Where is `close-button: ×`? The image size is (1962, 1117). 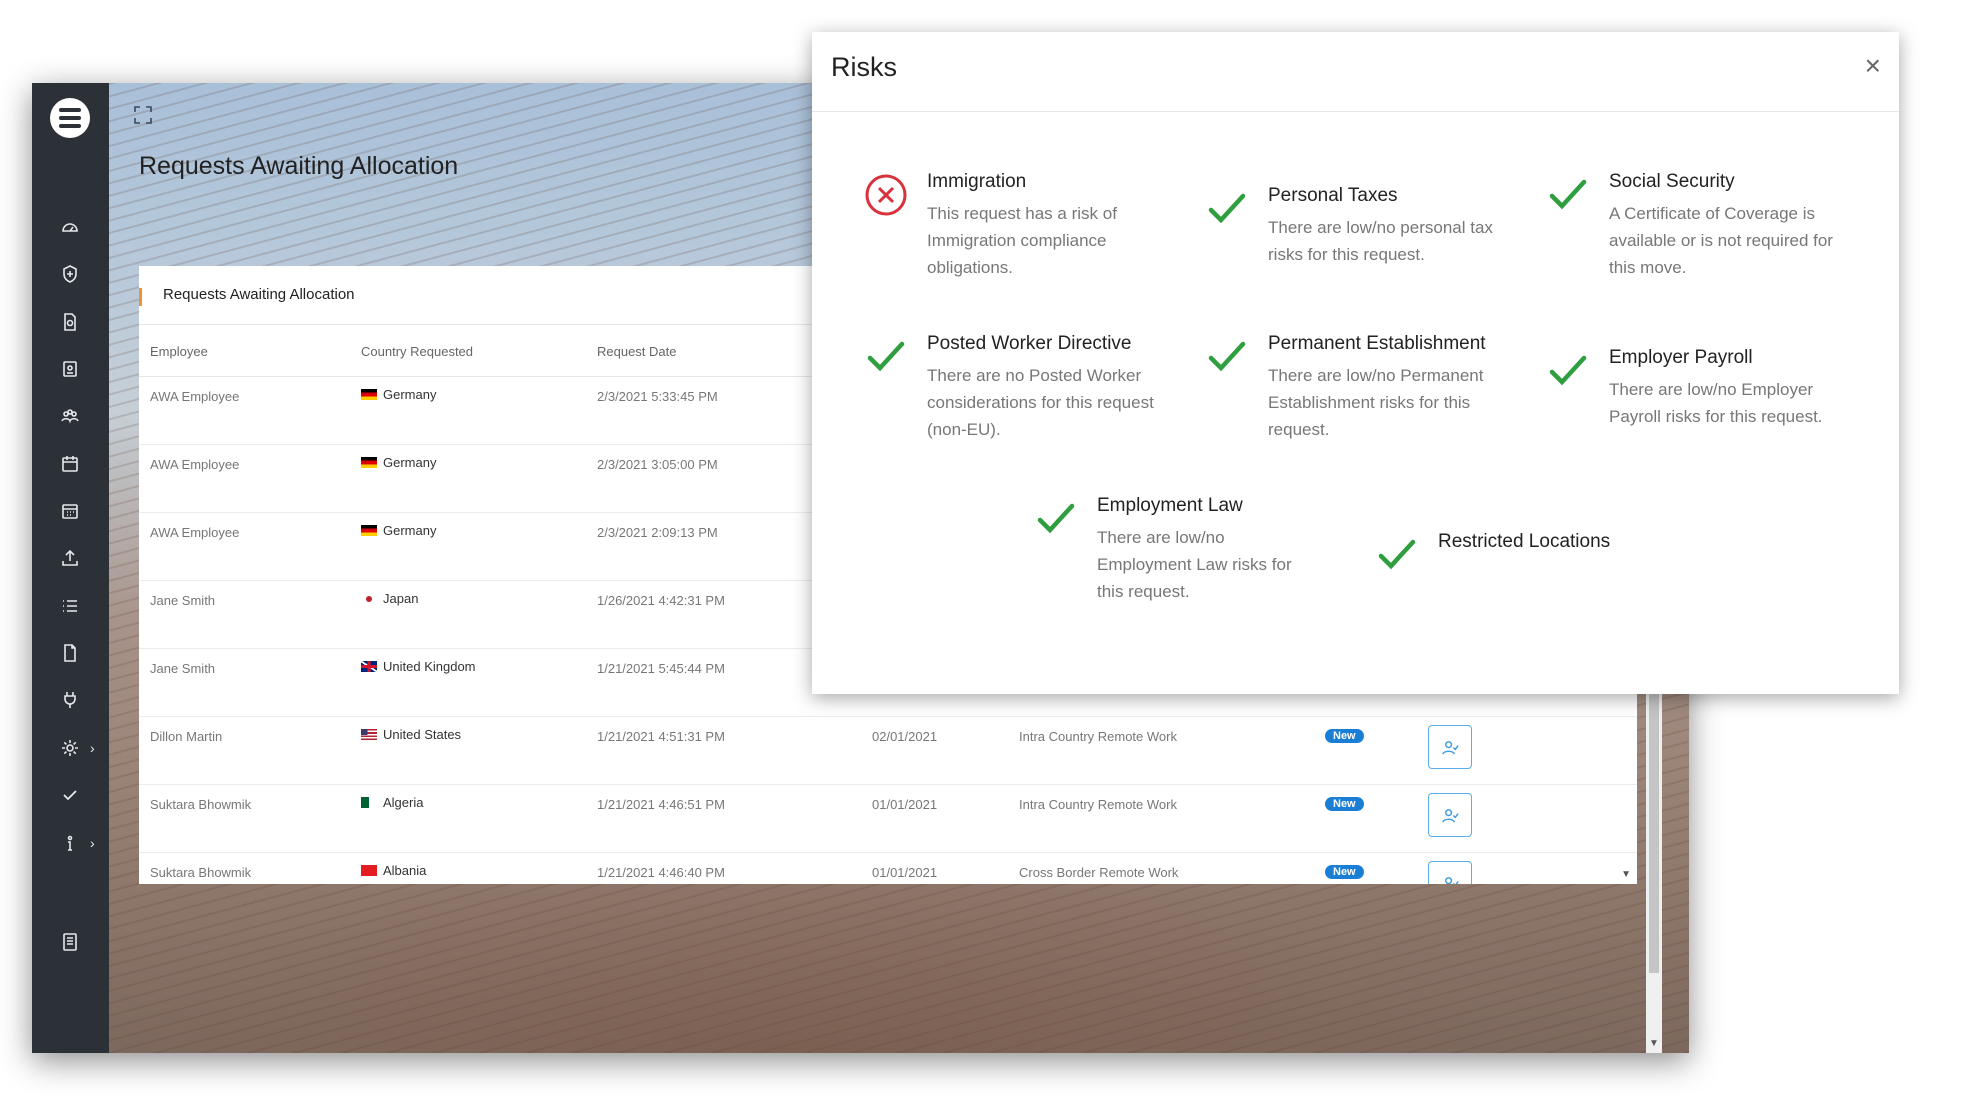
close-button: × is located at coordinates (1873, 66).